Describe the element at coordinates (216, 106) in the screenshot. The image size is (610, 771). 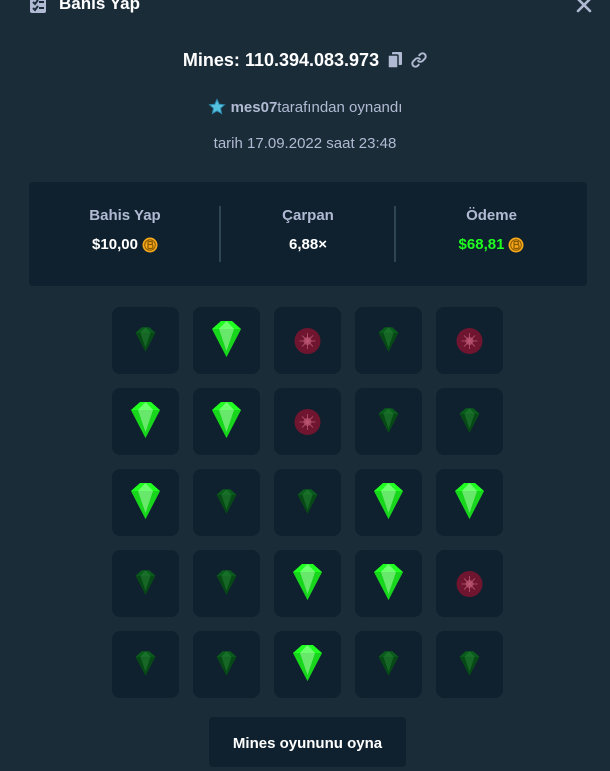
I see `star-icon` at that location.